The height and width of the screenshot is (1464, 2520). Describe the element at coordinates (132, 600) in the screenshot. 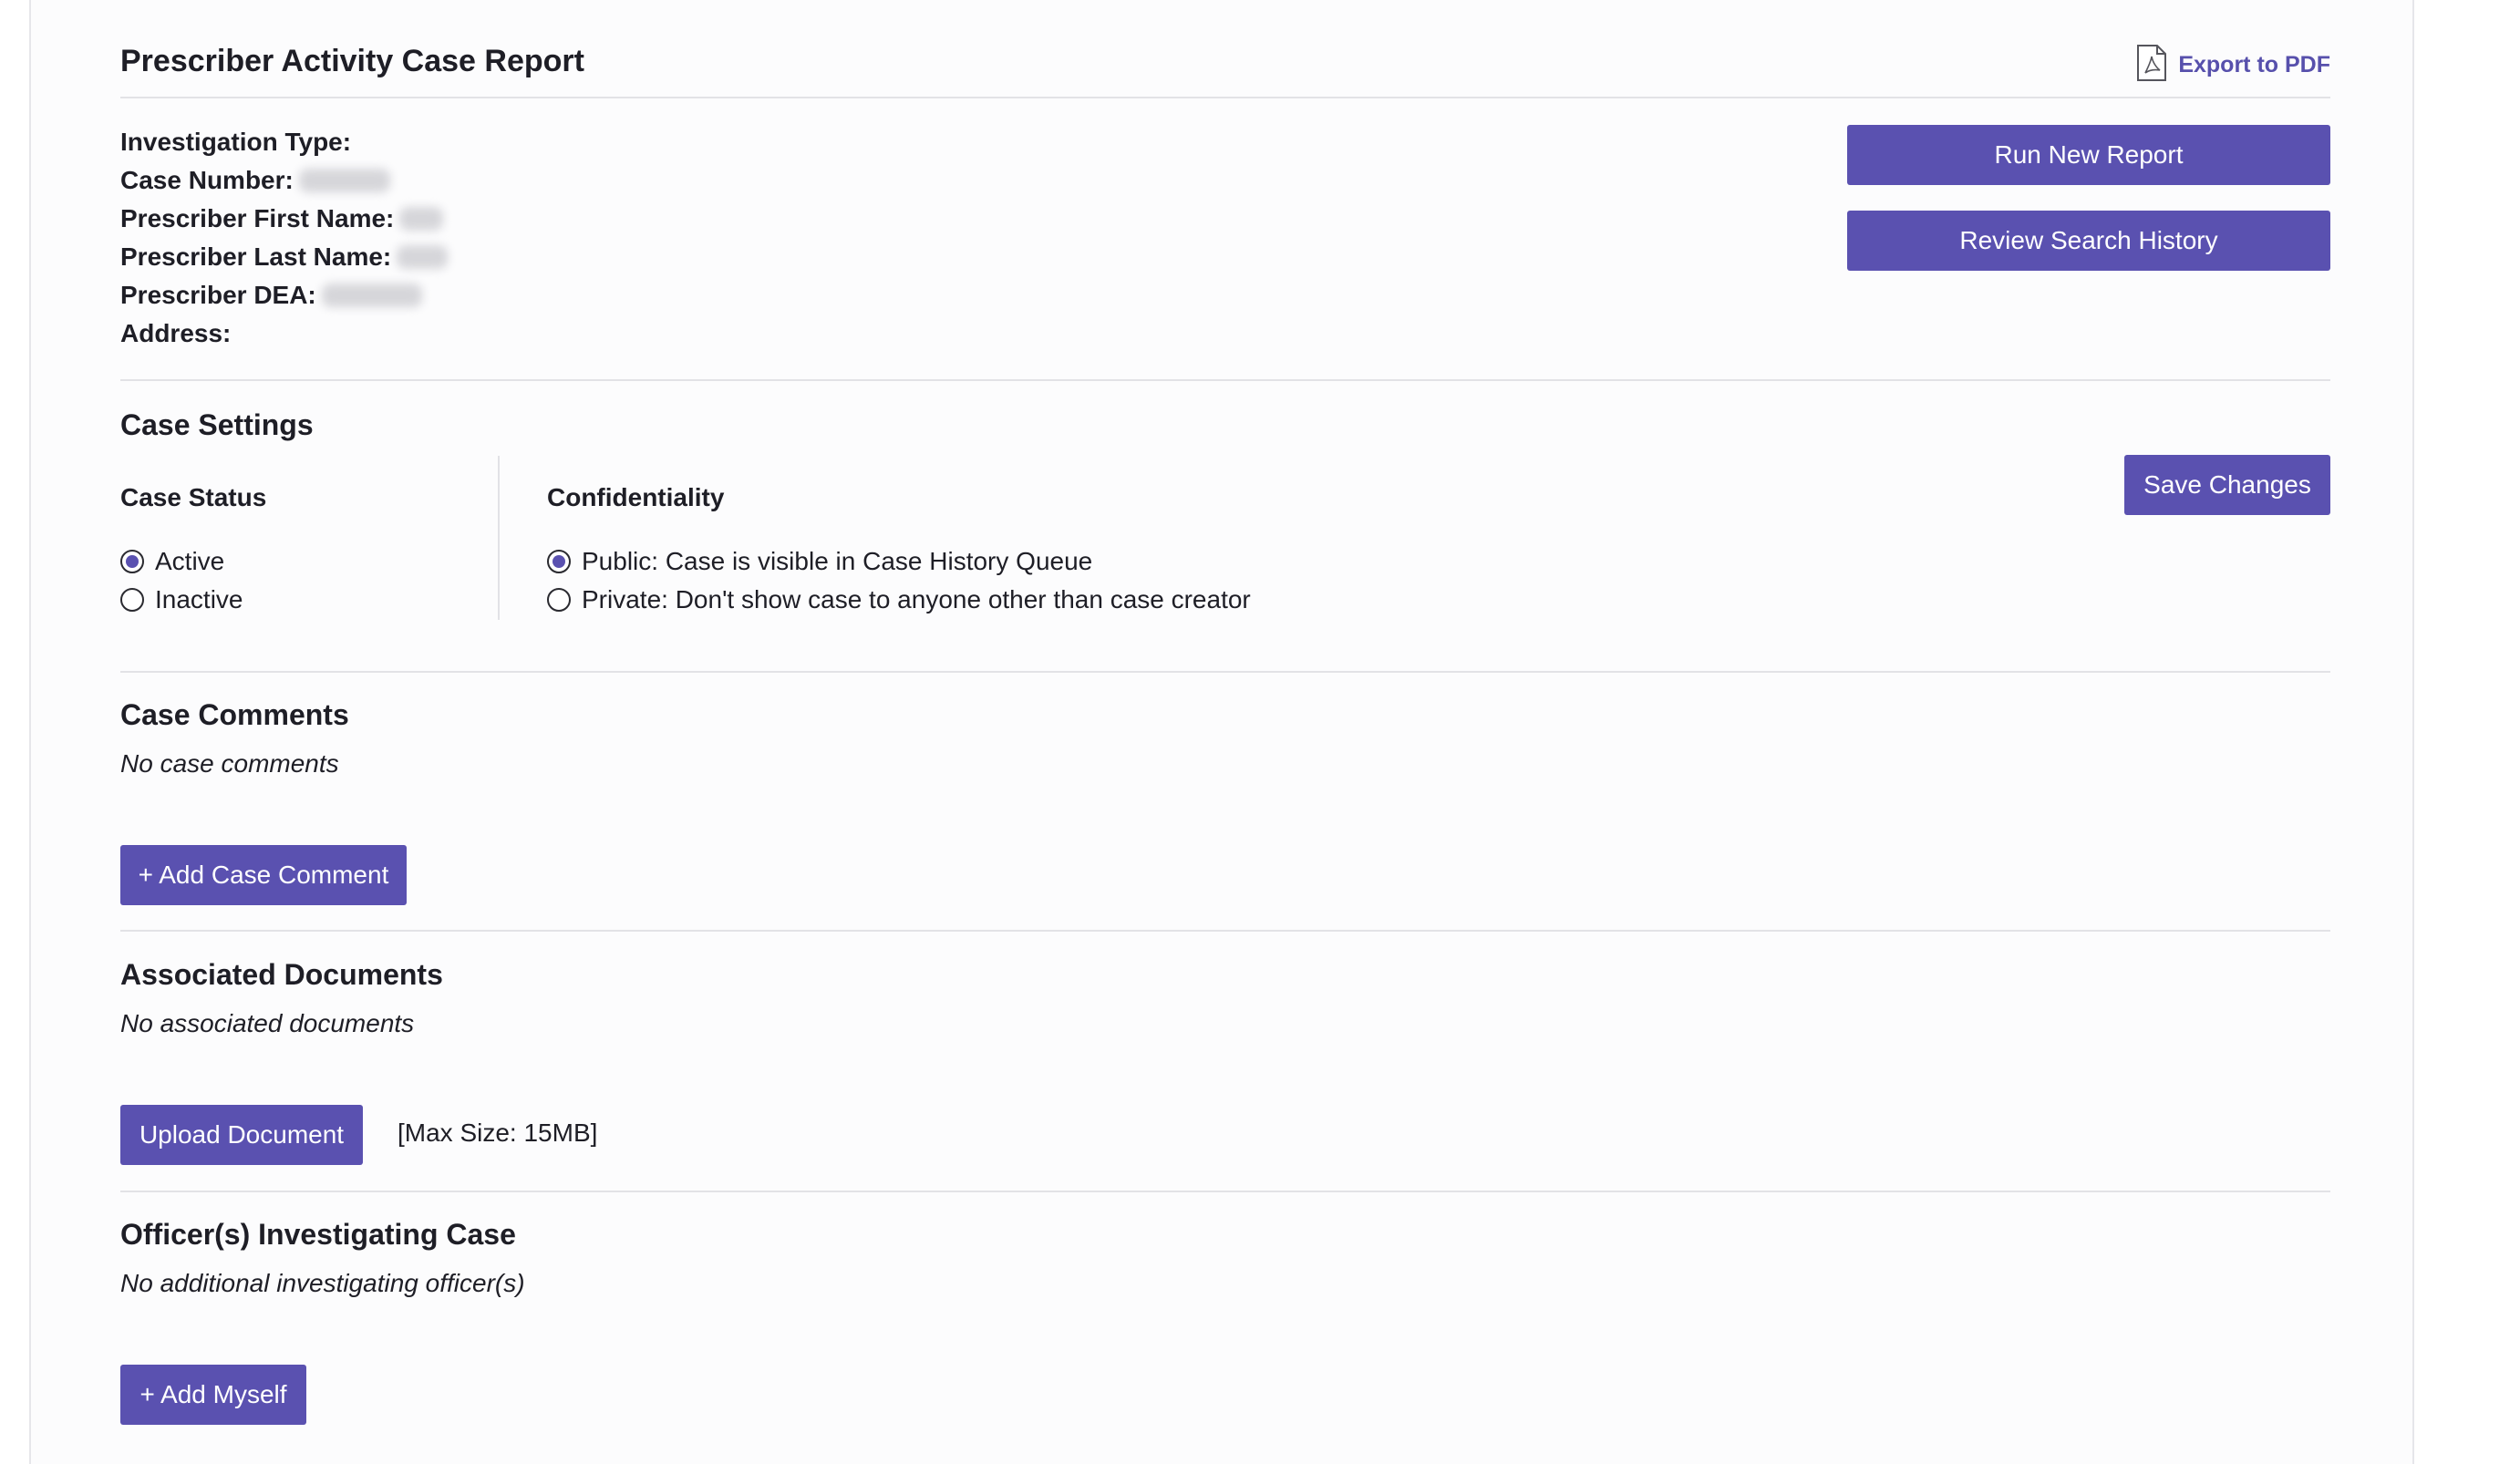

I see `radio-inactive` at that location.